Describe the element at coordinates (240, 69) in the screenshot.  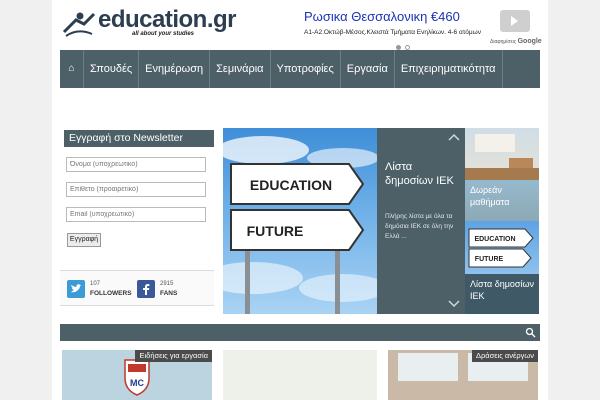
I see `nav-item-seminars: Σεμινάρια` at that location.